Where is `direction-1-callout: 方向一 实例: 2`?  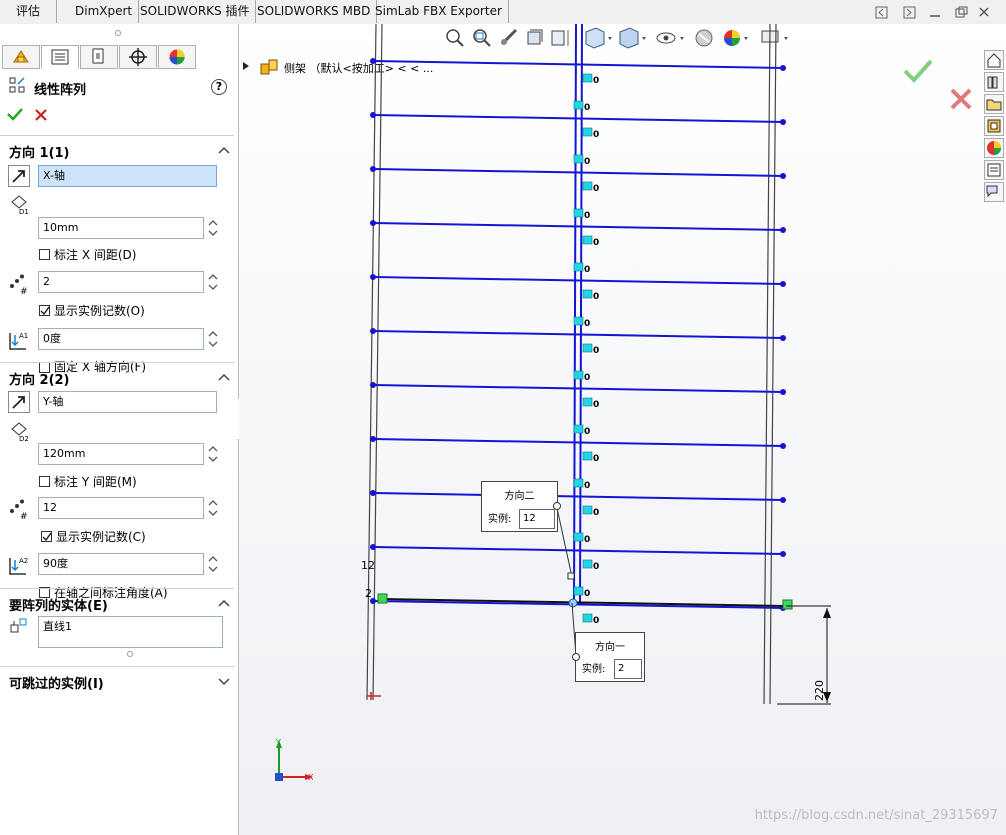
direction-1-callout: 方向一 实例: 2 is located at coordinates (608, 657).